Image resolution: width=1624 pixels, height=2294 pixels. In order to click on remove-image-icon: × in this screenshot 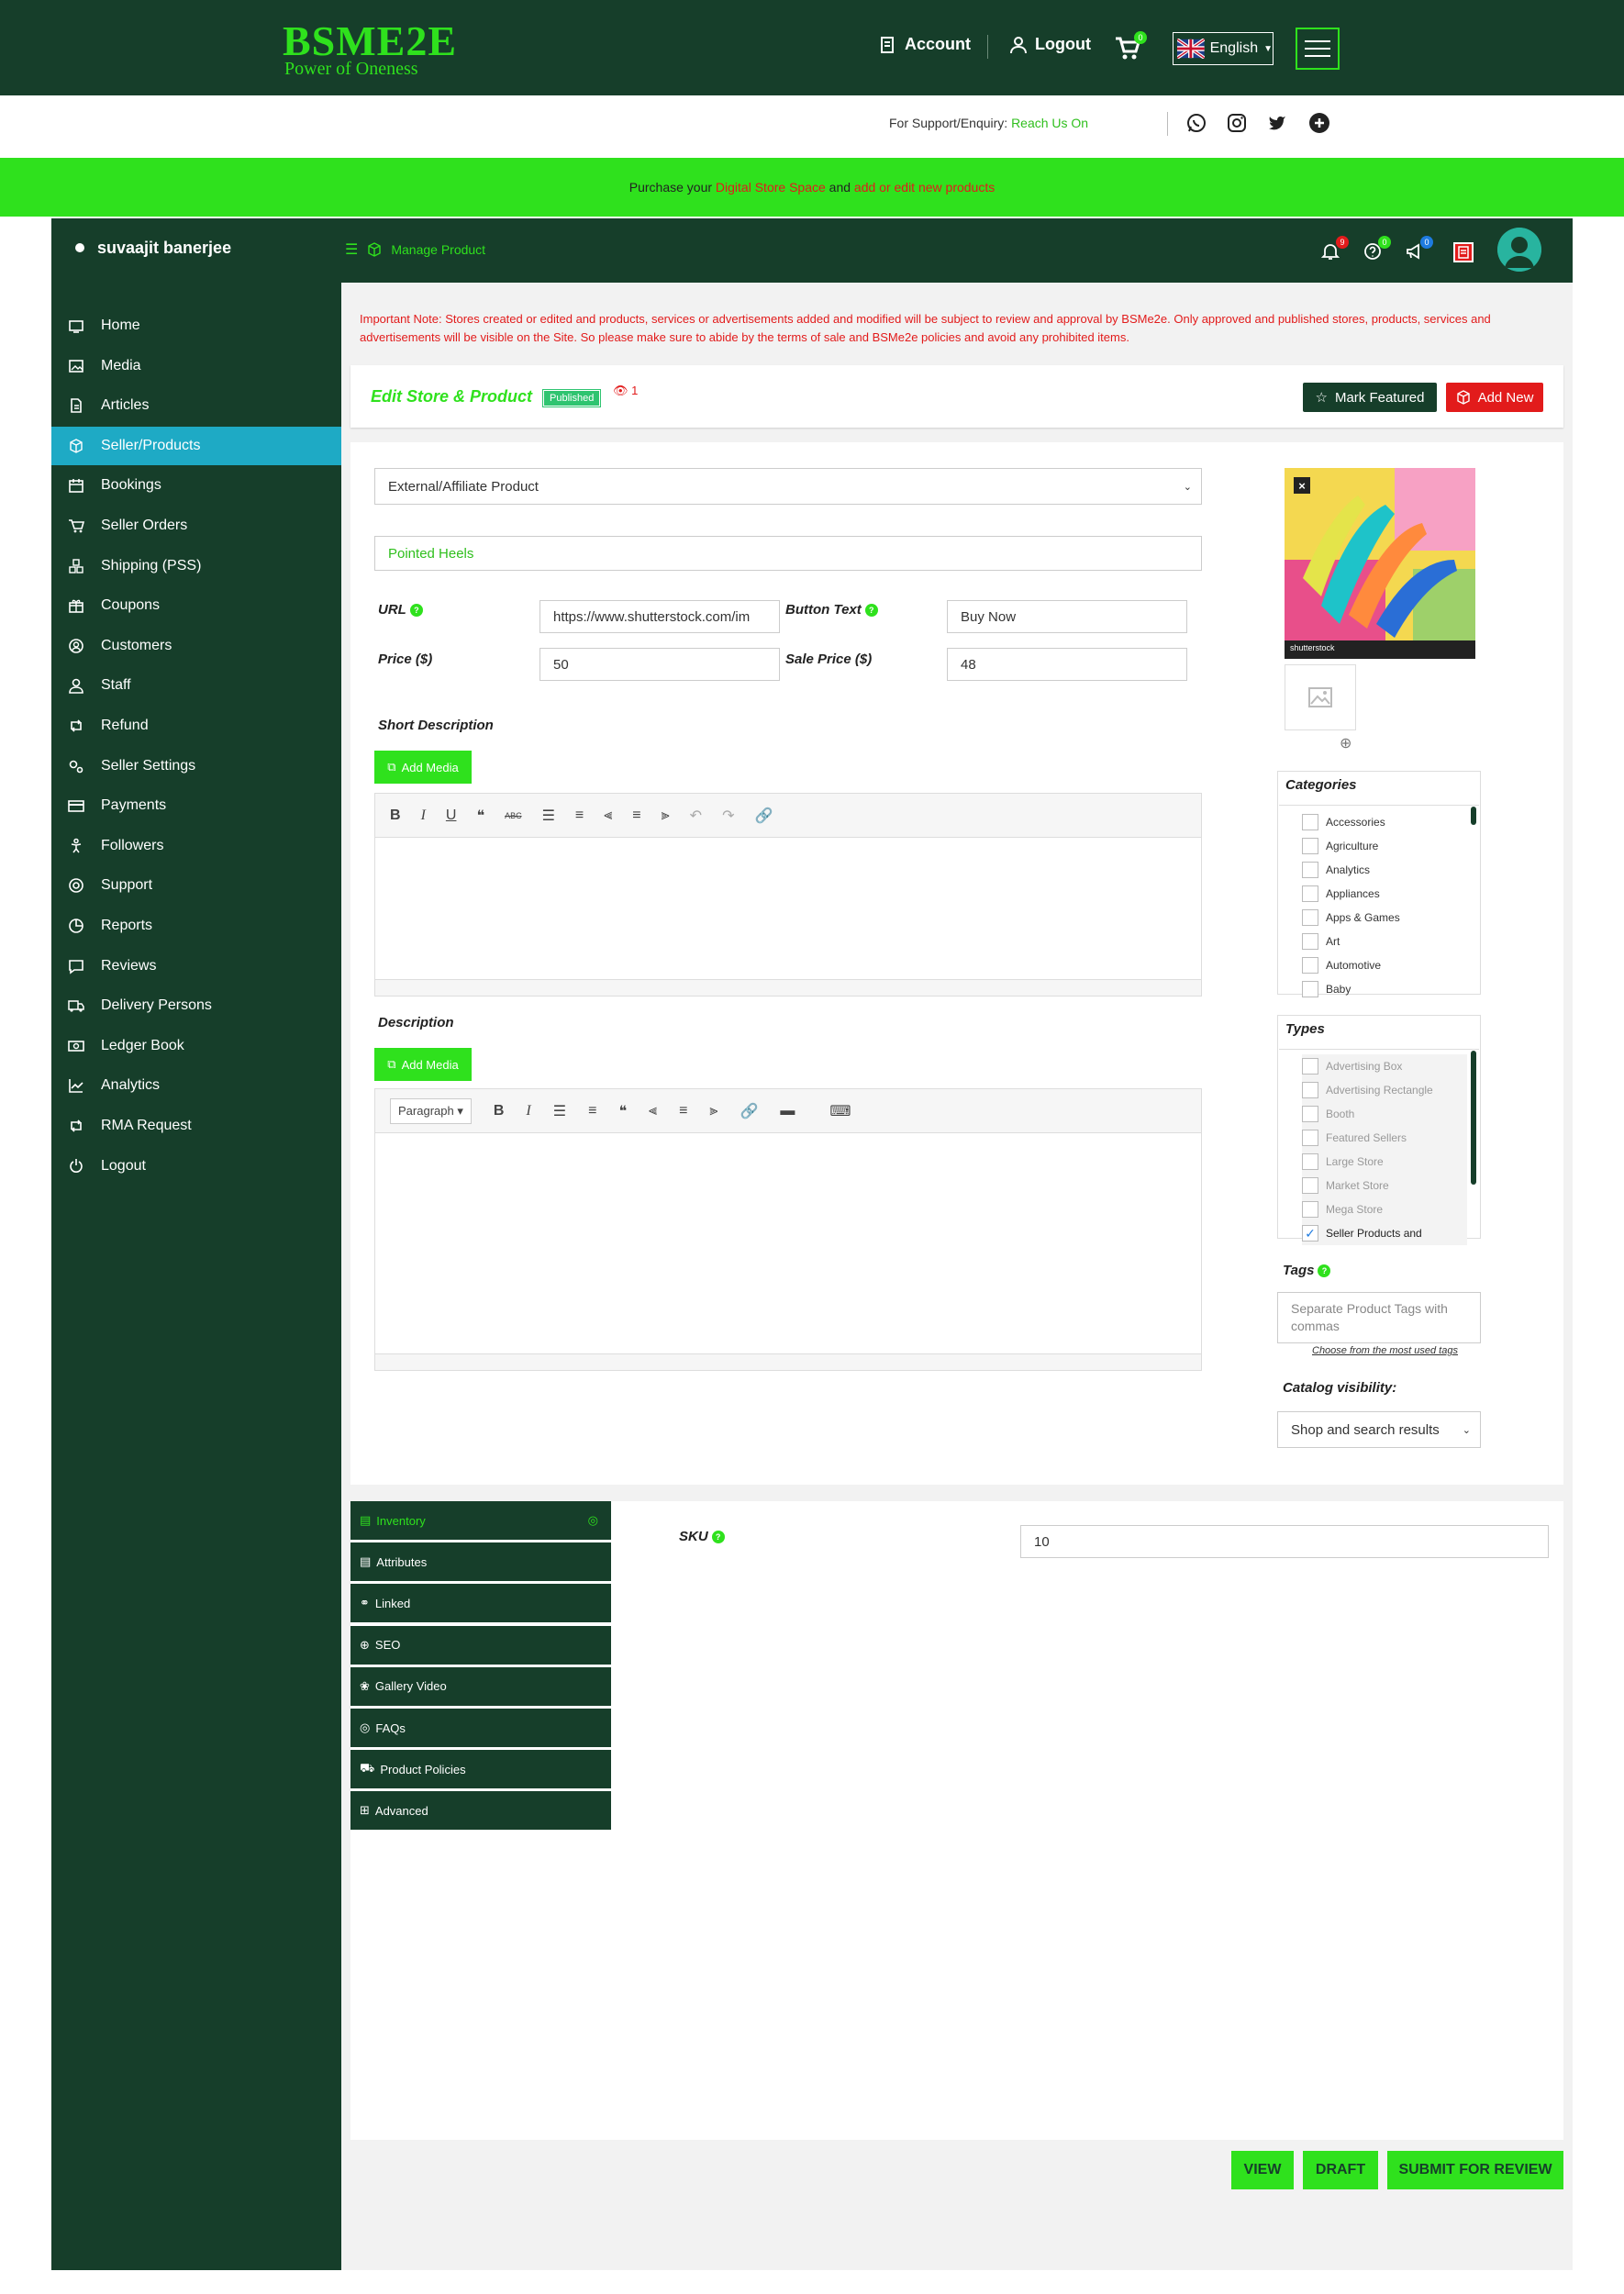, I will do `click(1302, 485)`.